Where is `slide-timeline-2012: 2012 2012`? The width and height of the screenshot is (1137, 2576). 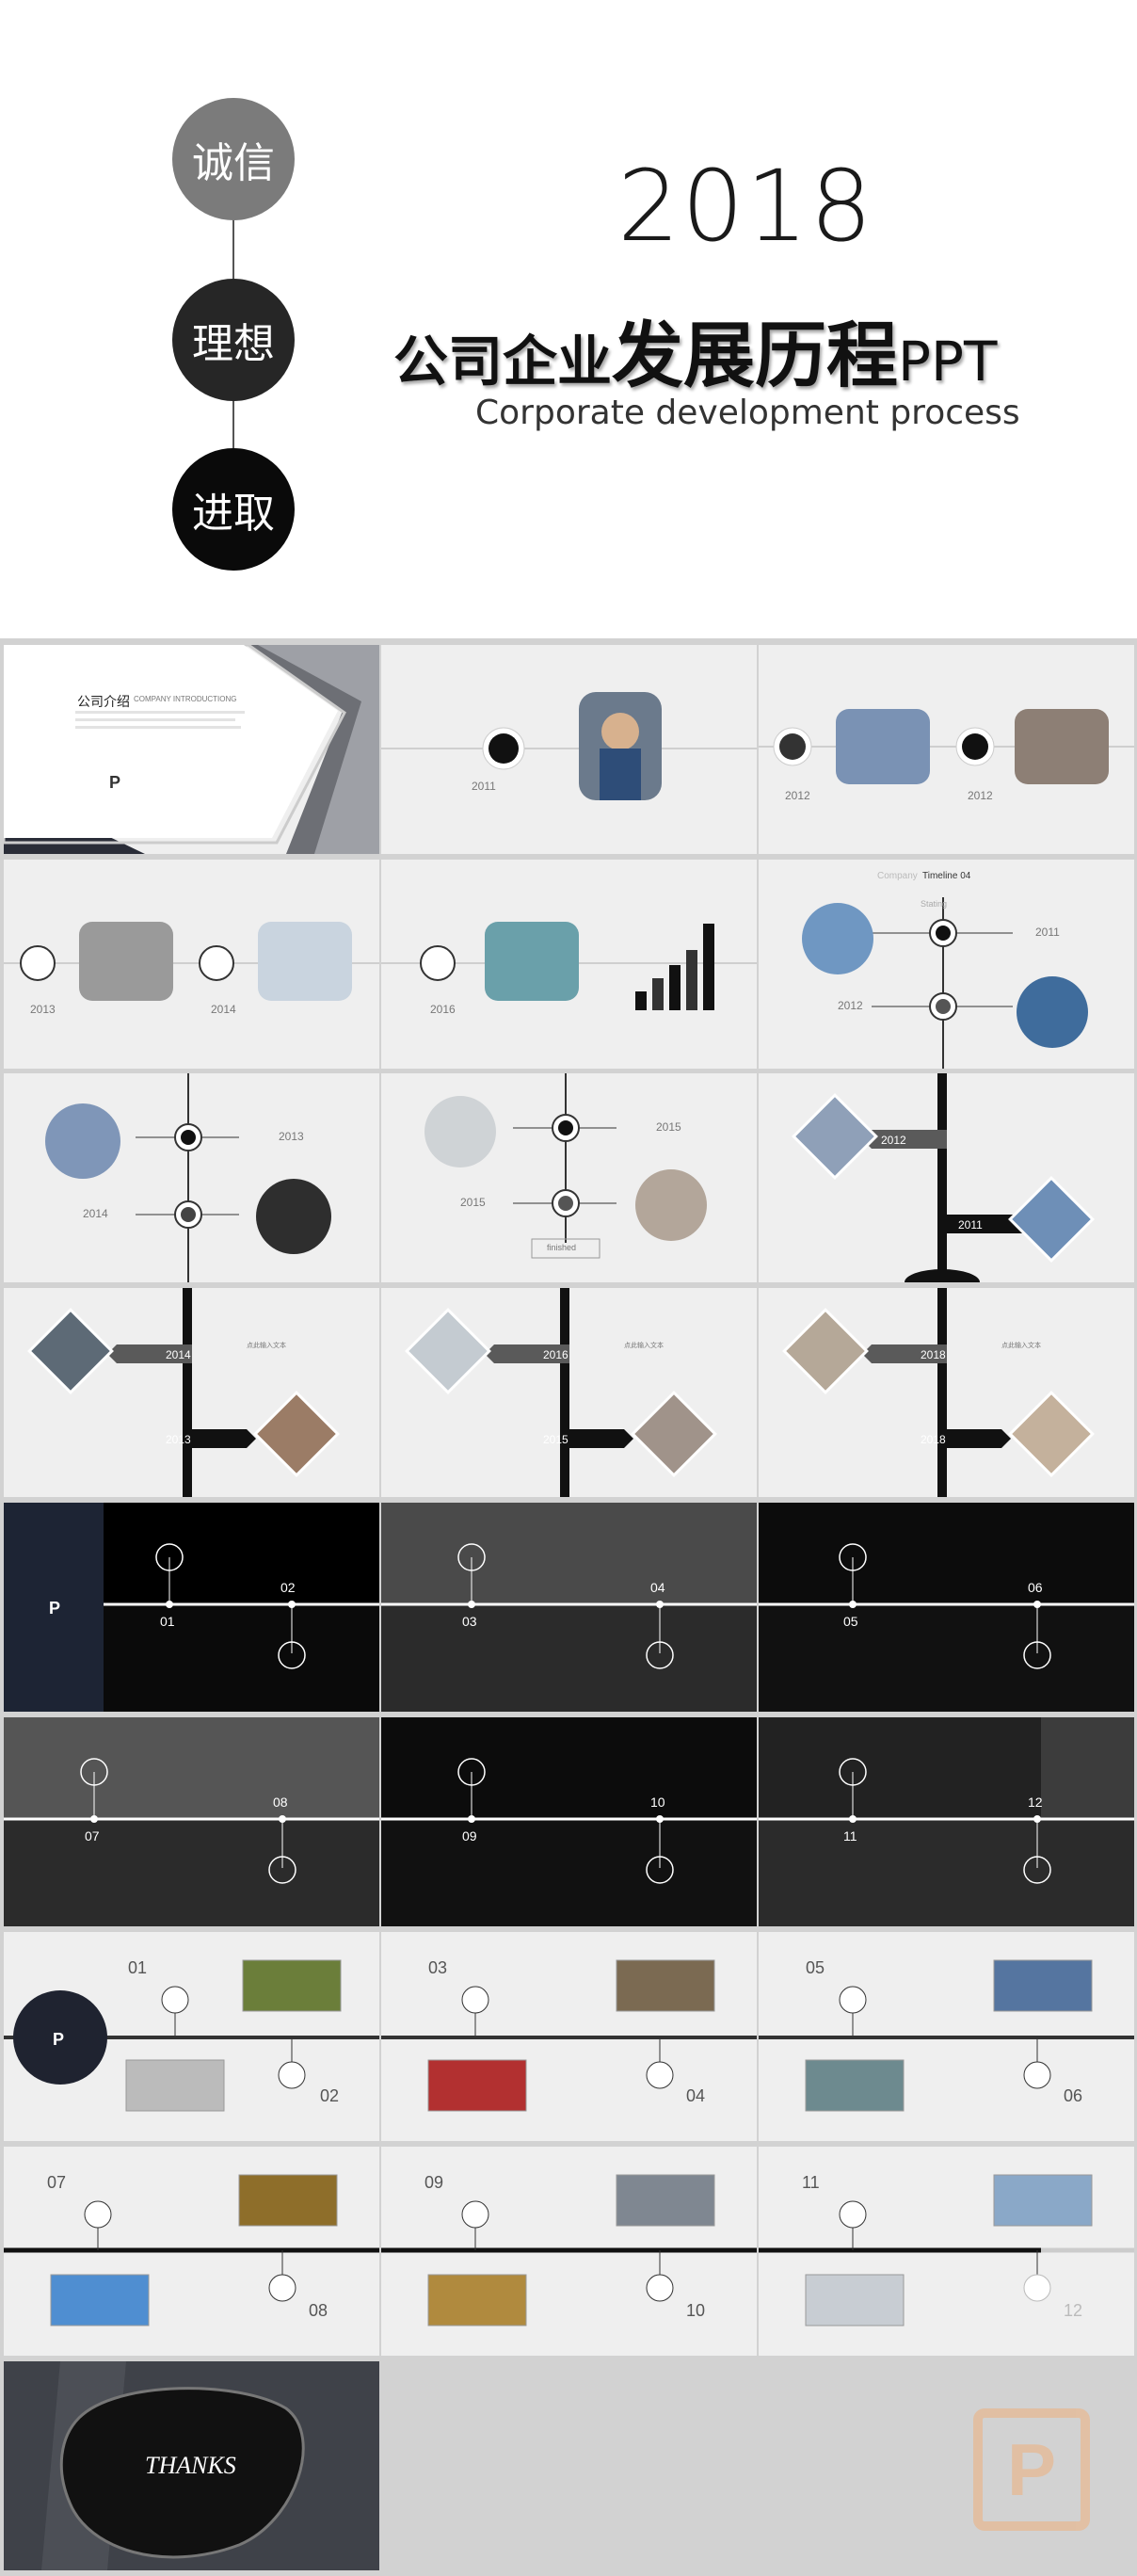
slide-timeline-2012: 2012 2012 is located at coordinates (946, 749).